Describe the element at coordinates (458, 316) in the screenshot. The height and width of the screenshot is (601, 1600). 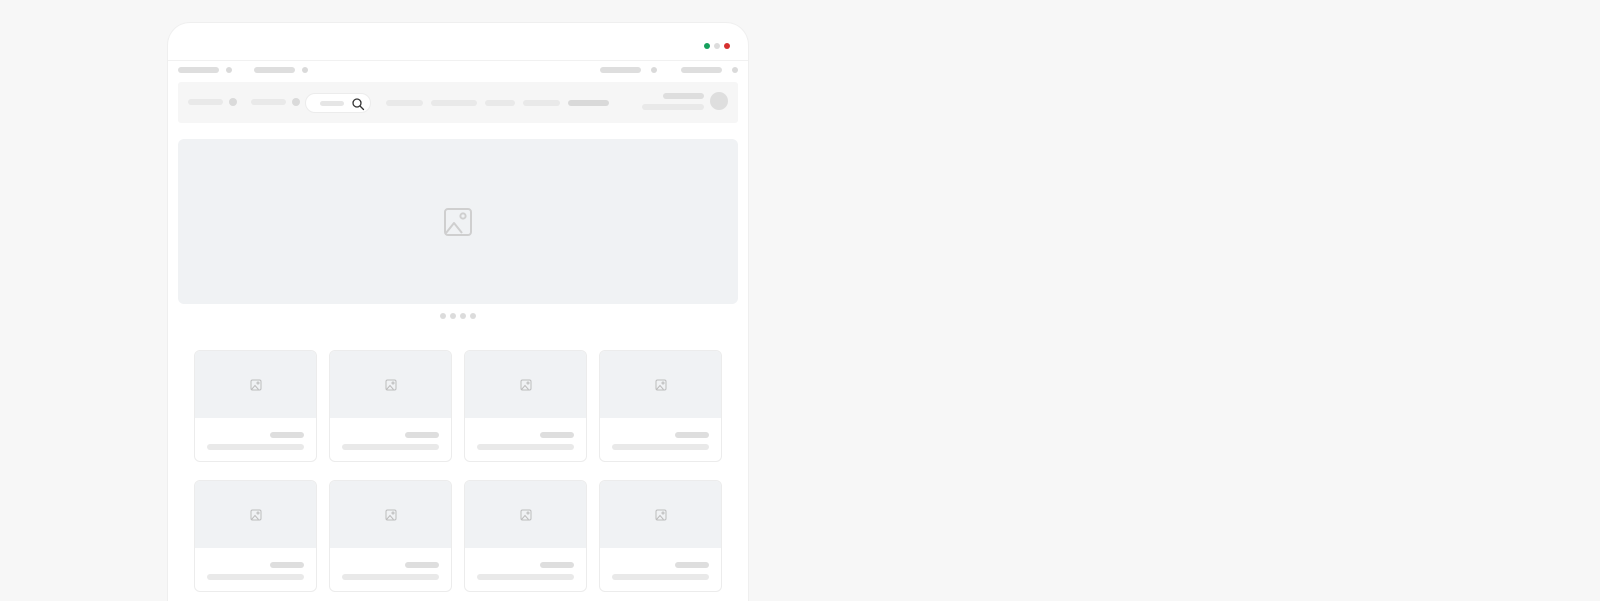
I see `carousel-indicators` at that location.